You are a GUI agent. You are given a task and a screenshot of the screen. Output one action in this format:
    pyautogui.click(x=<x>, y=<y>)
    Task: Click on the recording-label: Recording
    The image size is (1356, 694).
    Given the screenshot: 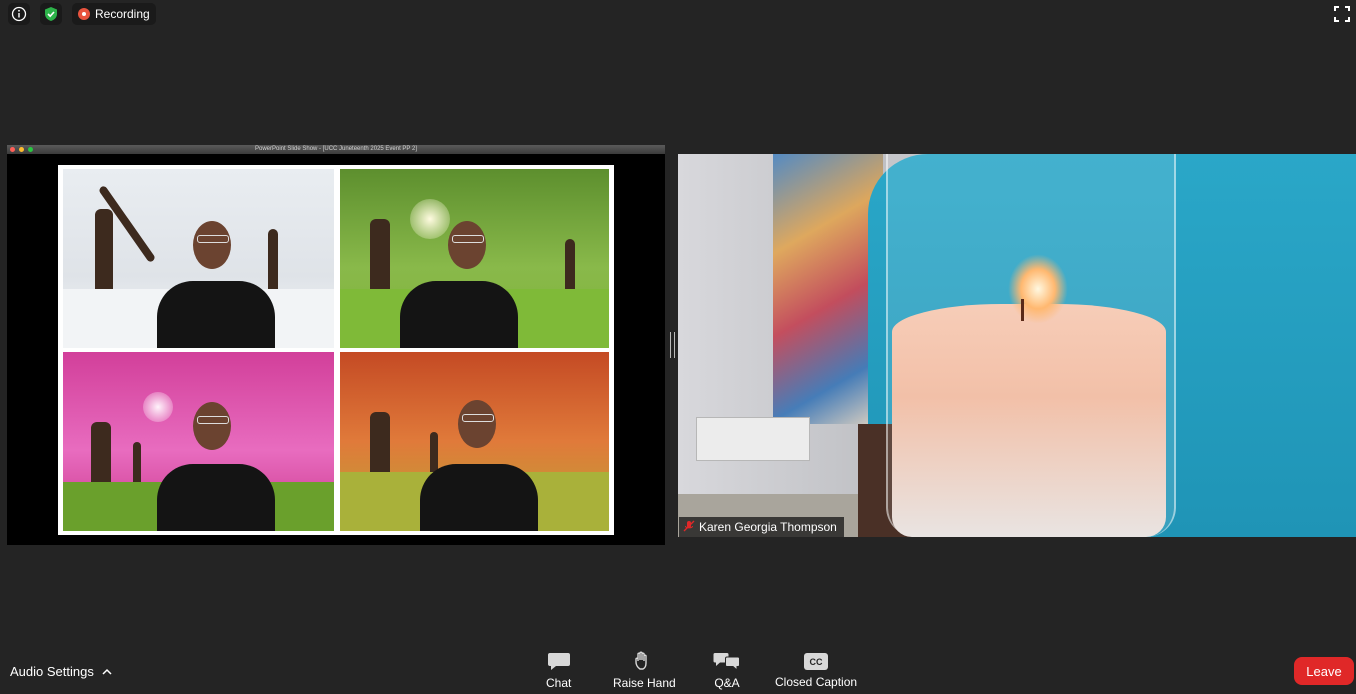 What is the action you would take?
    pyautogui.click(x=122, y=14)
    